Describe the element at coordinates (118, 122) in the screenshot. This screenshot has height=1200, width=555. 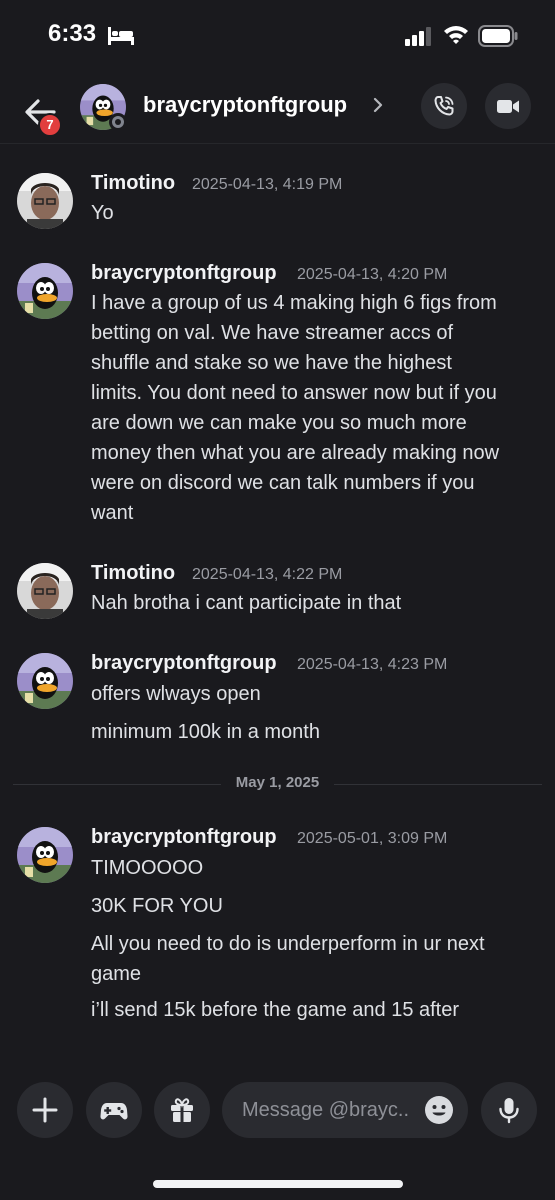
I see `offline-status-icon` at that location.